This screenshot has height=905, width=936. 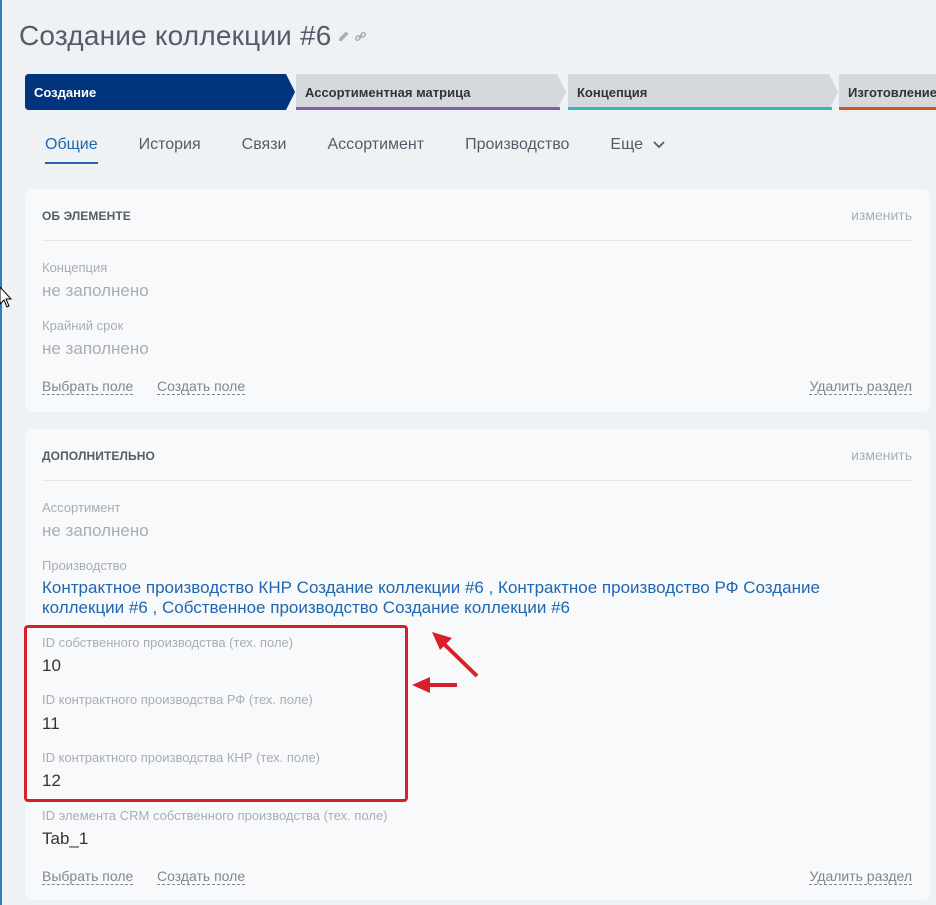 What do you see at coordinates (6, 297) in the screenshot?
I see `mouse-cursor-icon` at bounding box center [6, 297].